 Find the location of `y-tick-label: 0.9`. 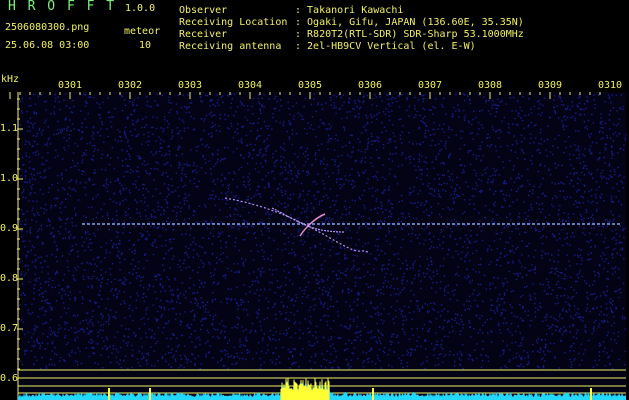

y-tick-label: 0.9 is located at coordinates (9, 228).